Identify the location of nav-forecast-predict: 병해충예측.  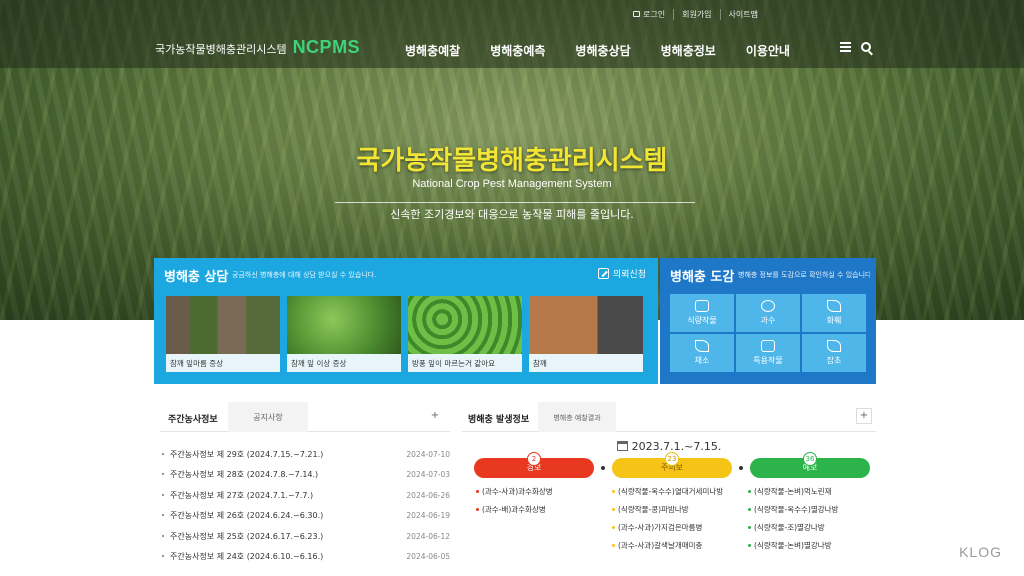
(517, 50).